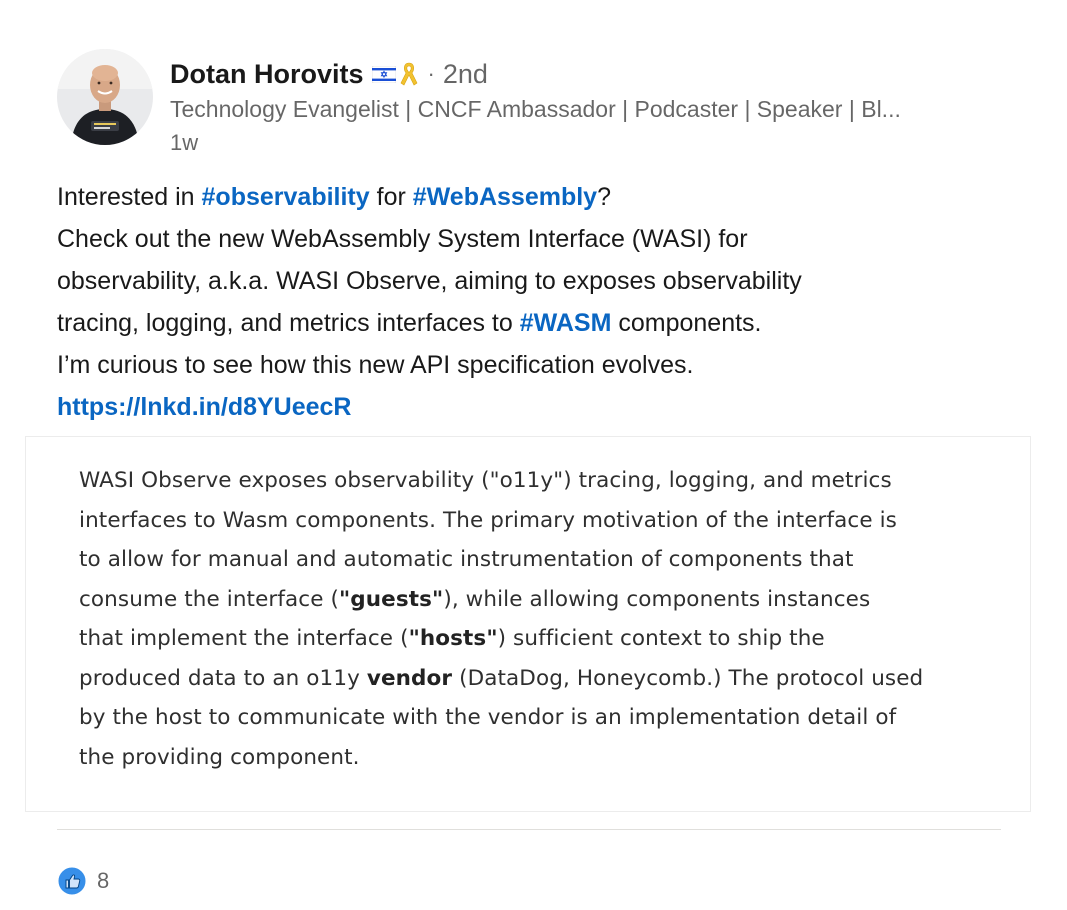  Describe the element at coordinates (184, 142) in the screenshot. I see `post-timestamp: 1w` at that location.